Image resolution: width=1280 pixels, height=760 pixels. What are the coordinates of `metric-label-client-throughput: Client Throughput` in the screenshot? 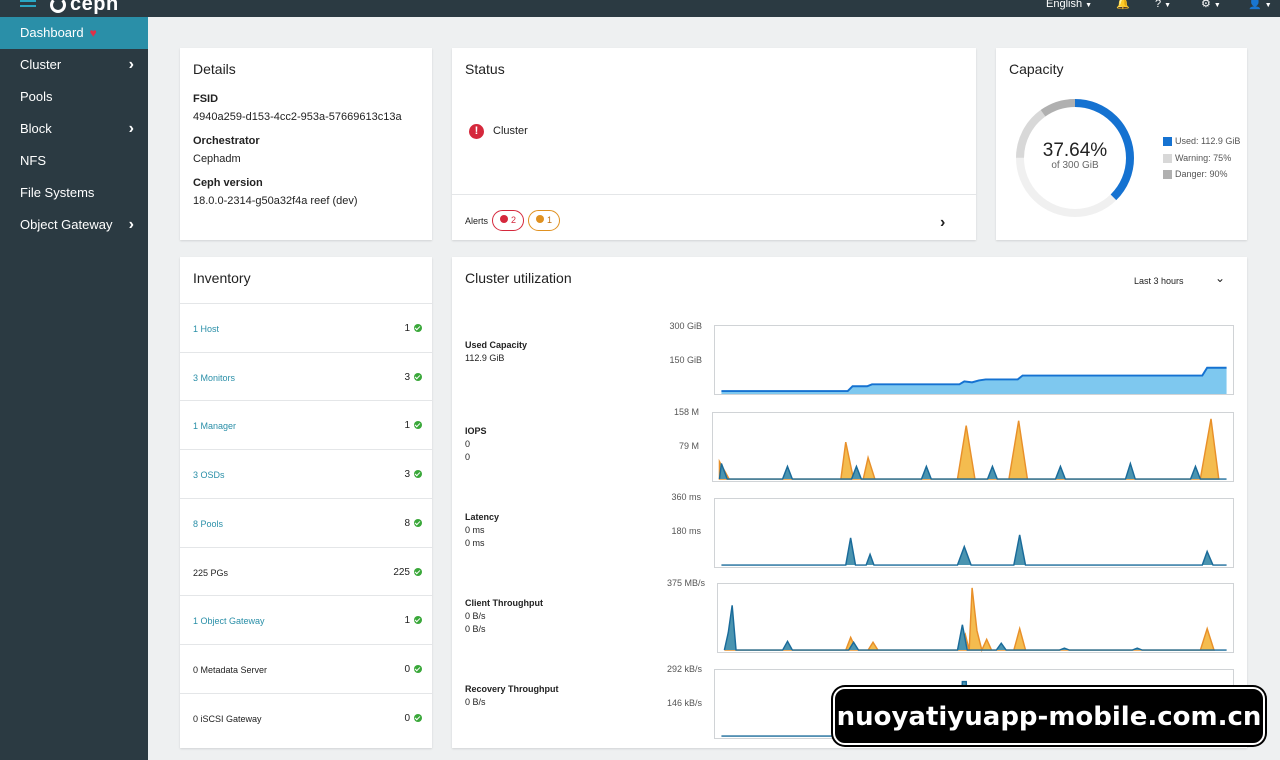 It's located at (504, 603).